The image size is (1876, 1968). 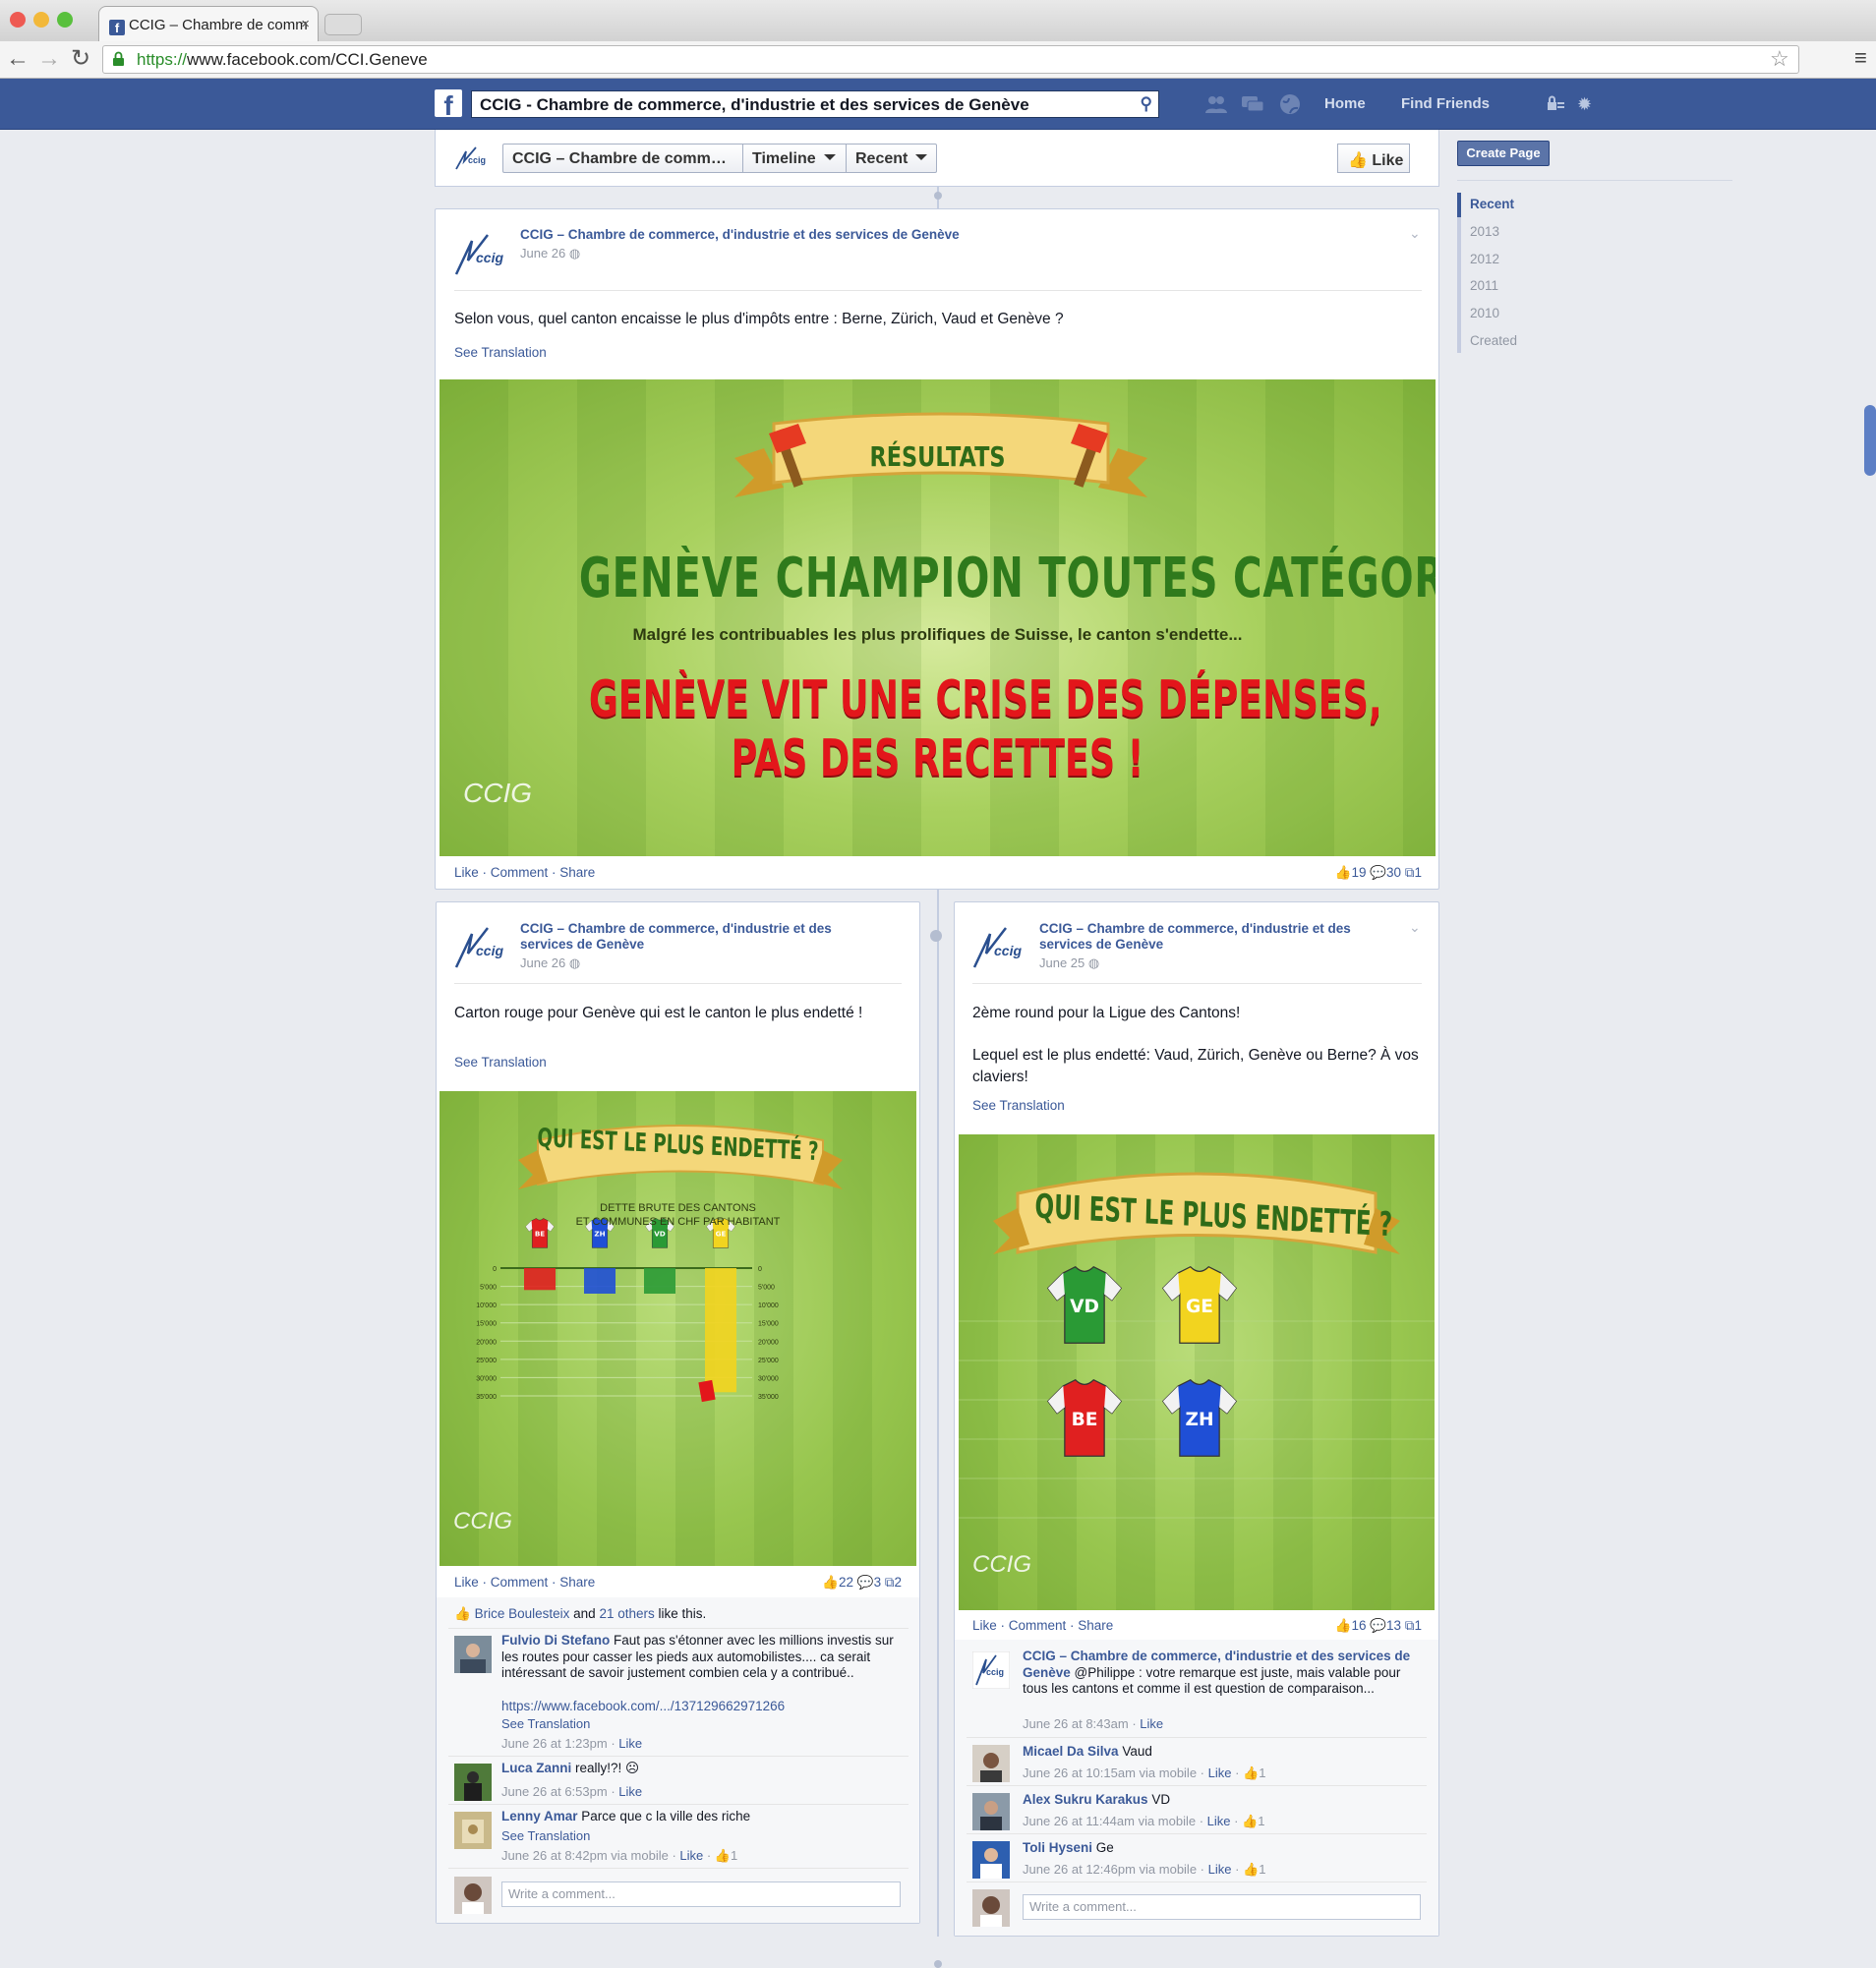 What do you see at coordinates (448, 103) in the screenshot?
I see `facebook-logo-icon: f` at bounding box center [448, 103].